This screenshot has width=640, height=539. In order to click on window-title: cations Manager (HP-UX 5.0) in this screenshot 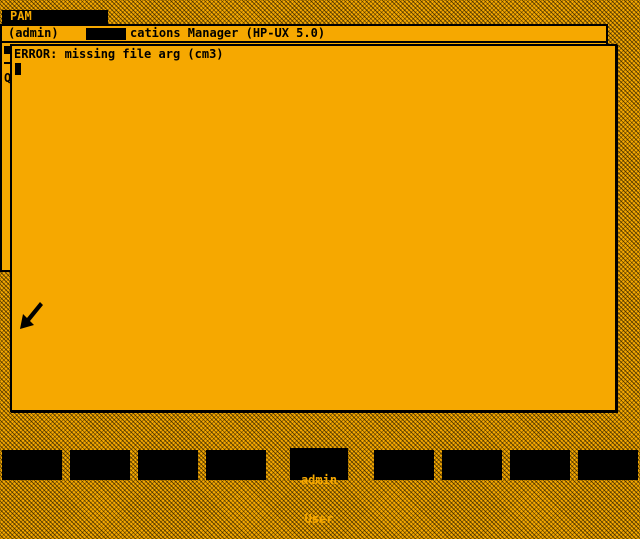, I will do `click(228, 33)`.